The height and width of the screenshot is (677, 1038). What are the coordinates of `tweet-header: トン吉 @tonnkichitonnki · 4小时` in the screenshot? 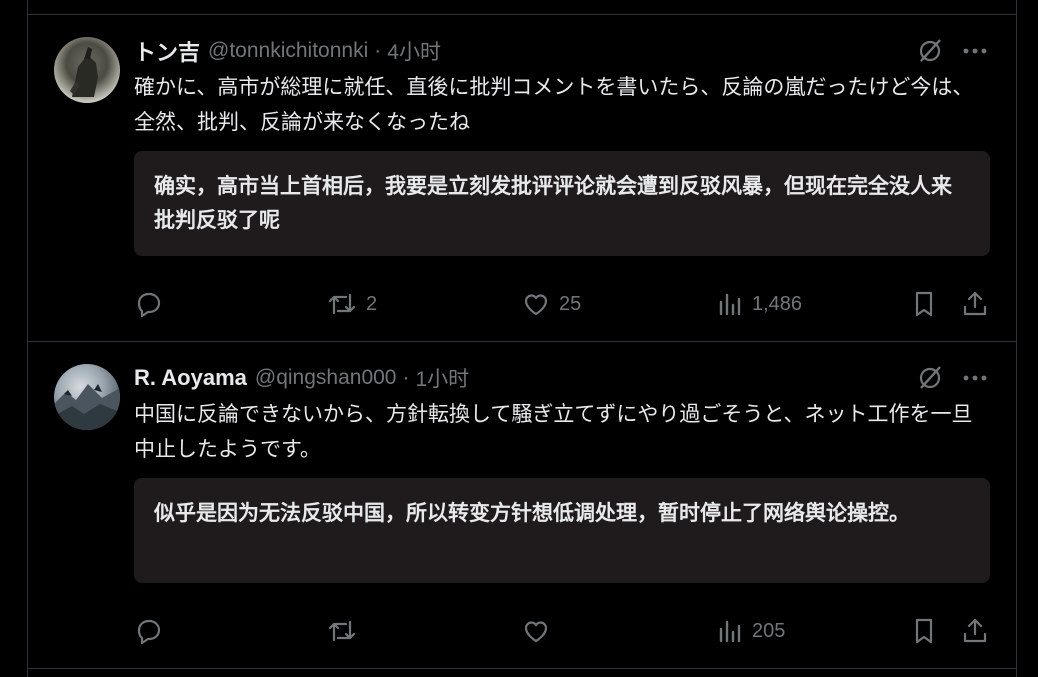 It's located at (287, 51).